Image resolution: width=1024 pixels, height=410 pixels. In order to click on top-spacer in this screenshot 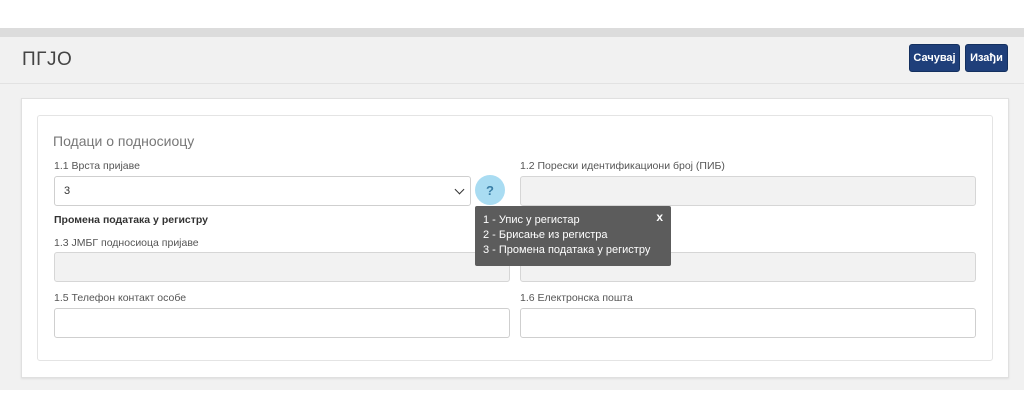, I will do `click(512, 14)`.